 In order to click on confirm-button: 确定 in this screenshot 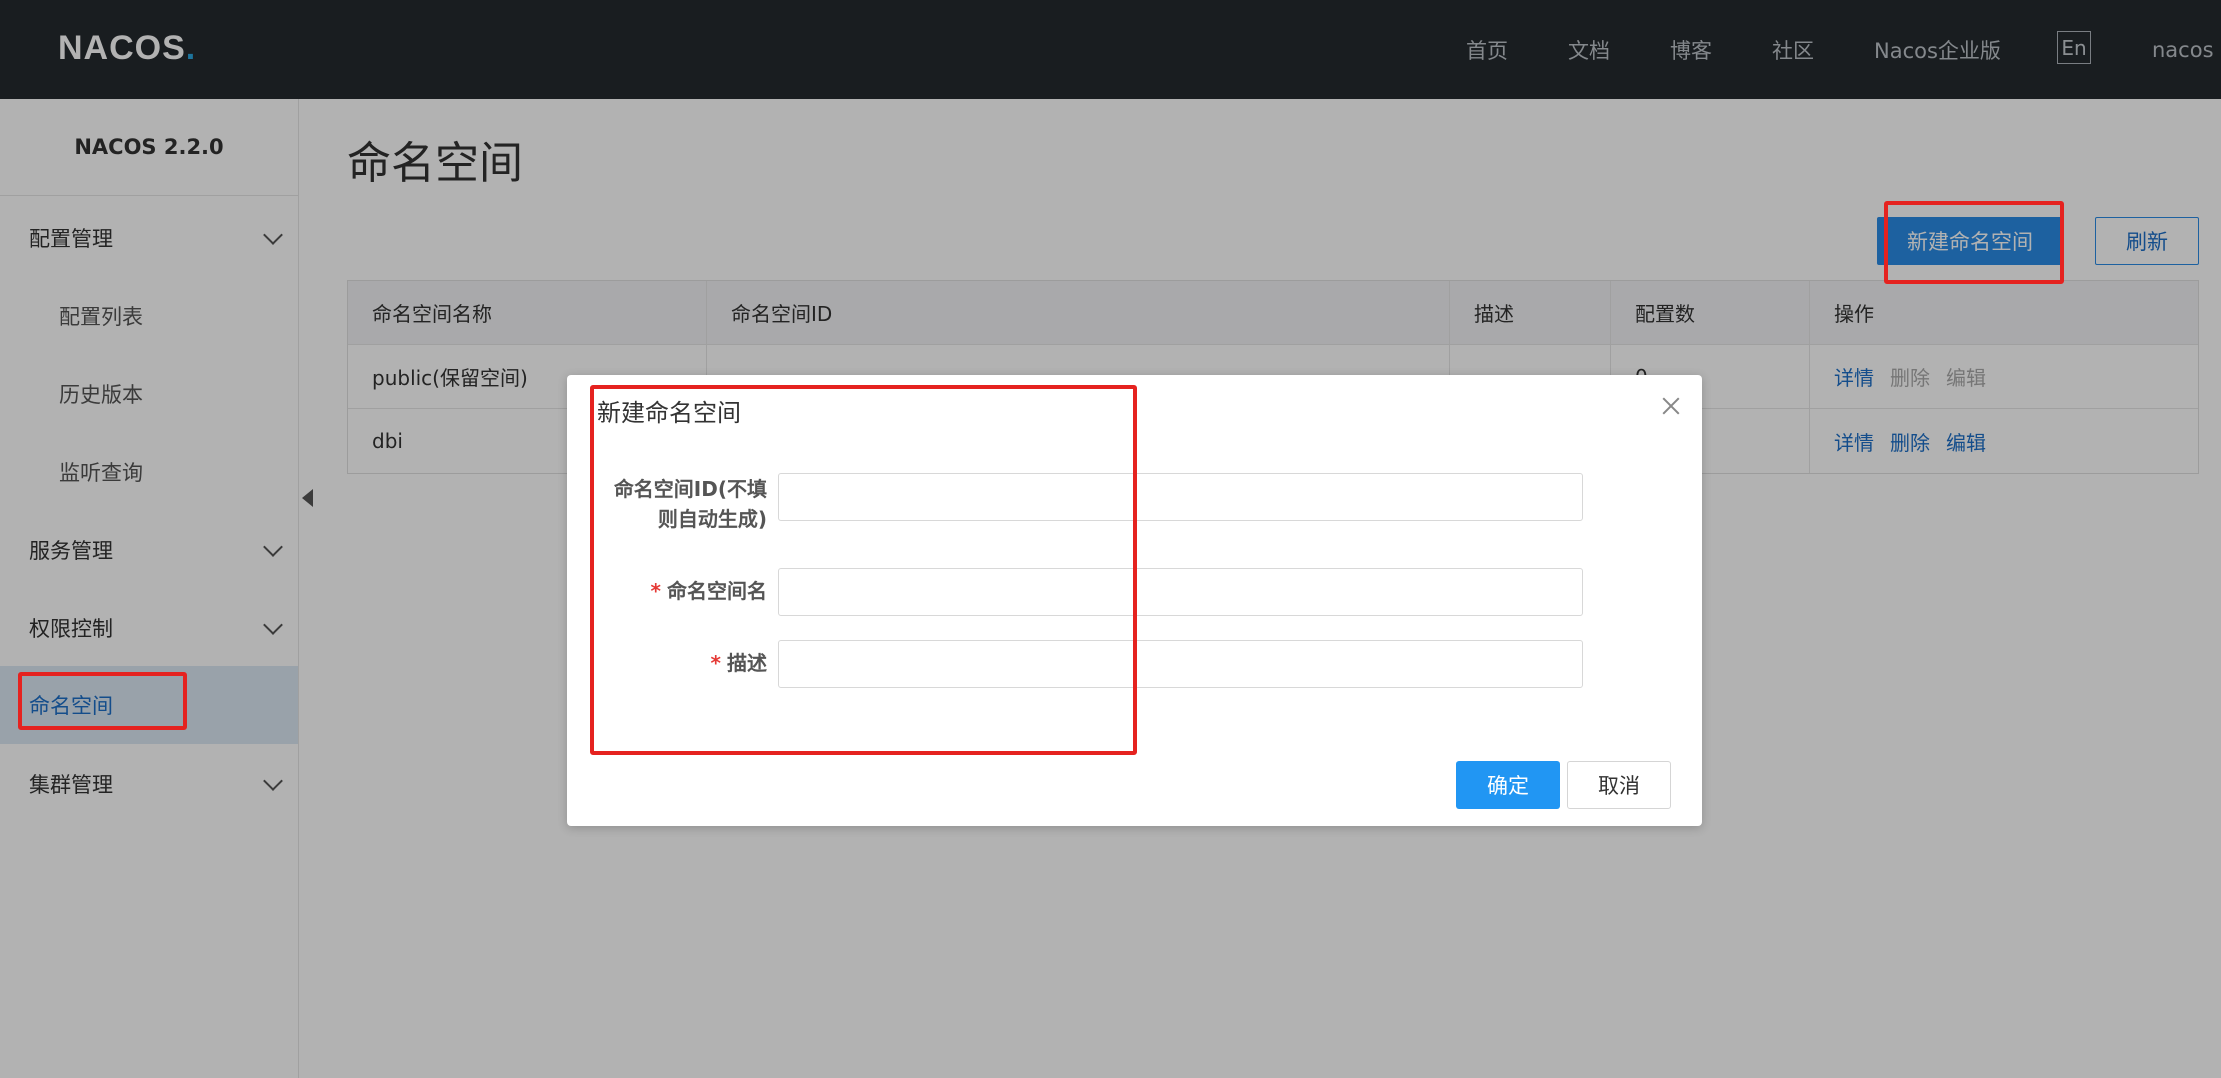, I will do `click(1508, 785)`.